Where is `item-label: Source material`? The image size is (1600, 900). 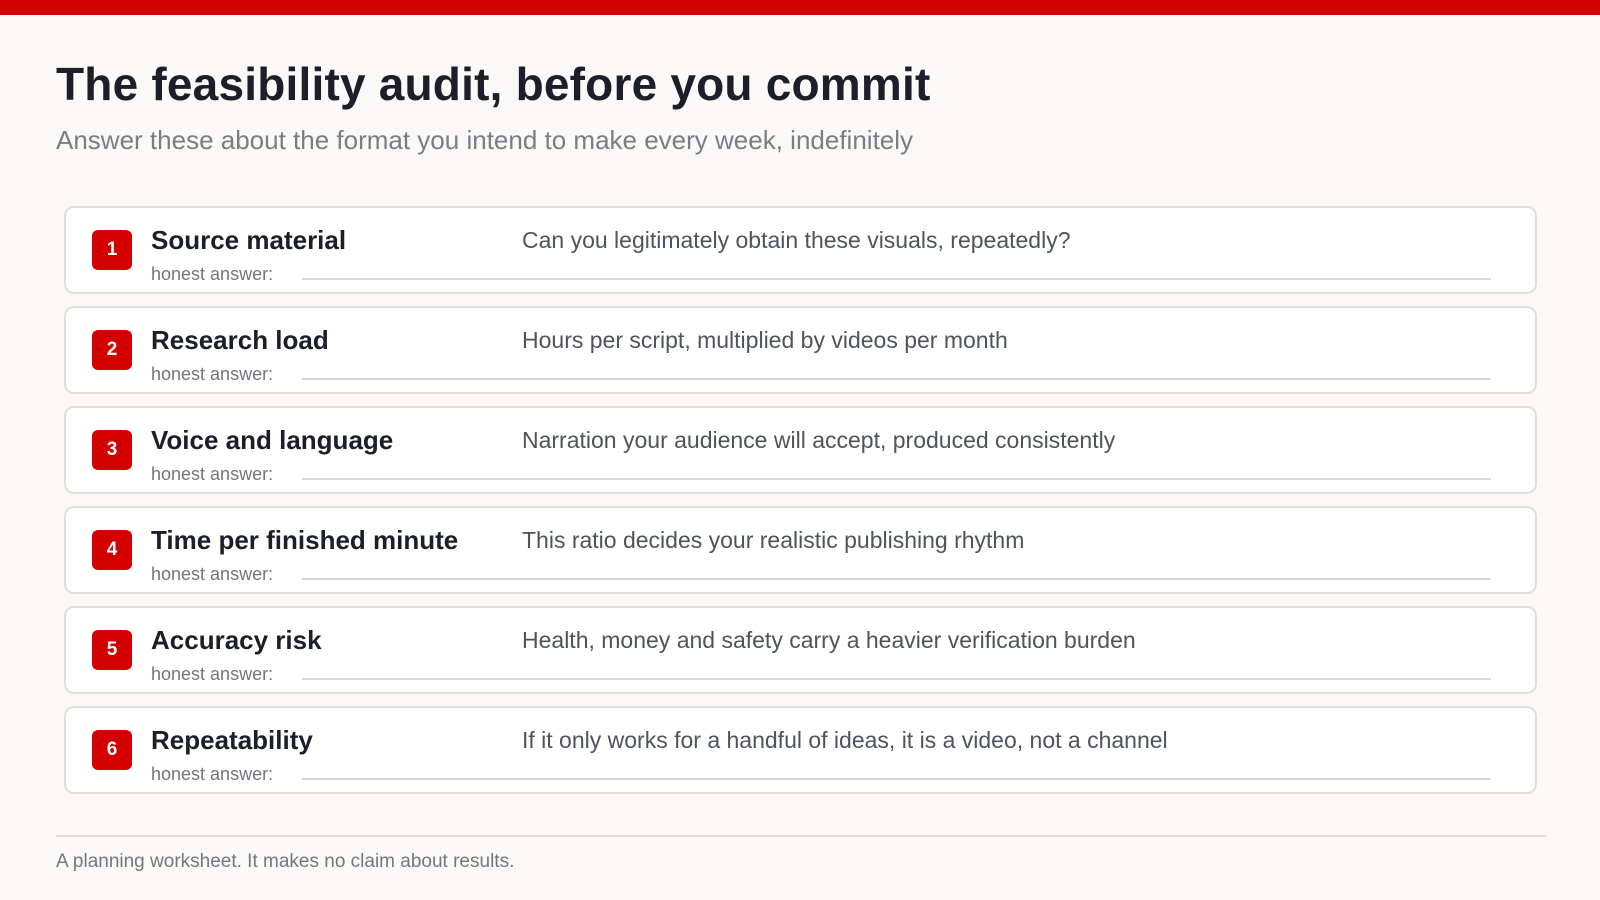
item-label: Source material is located at coordinates (249, 240).